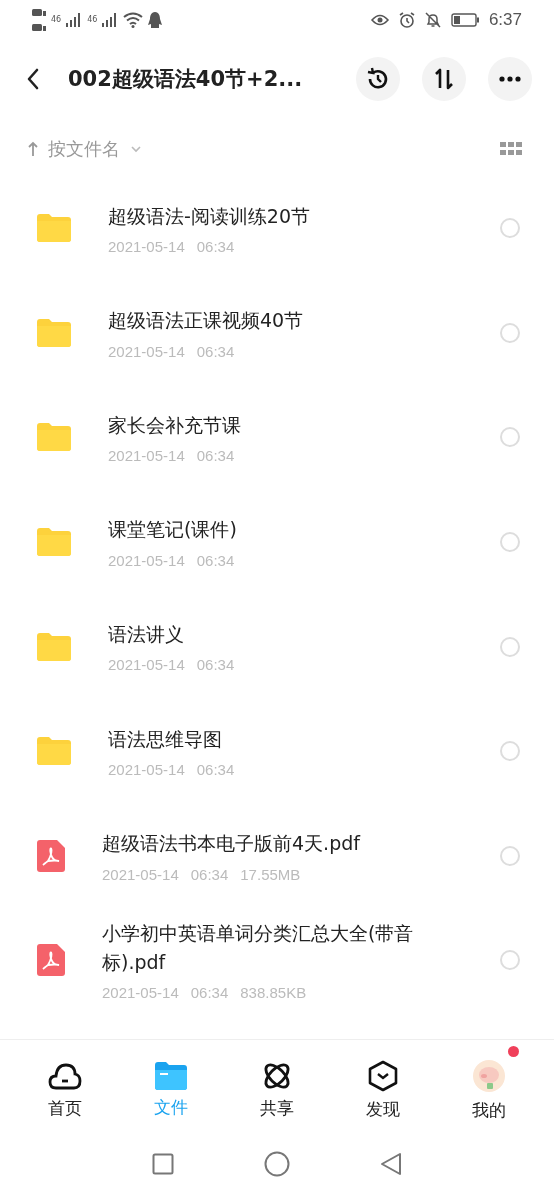 This screenshot has height=1200, width=554. Describe the element at coordinates (133, 20) in the screenshot. I see `wifi-icon` at that location.